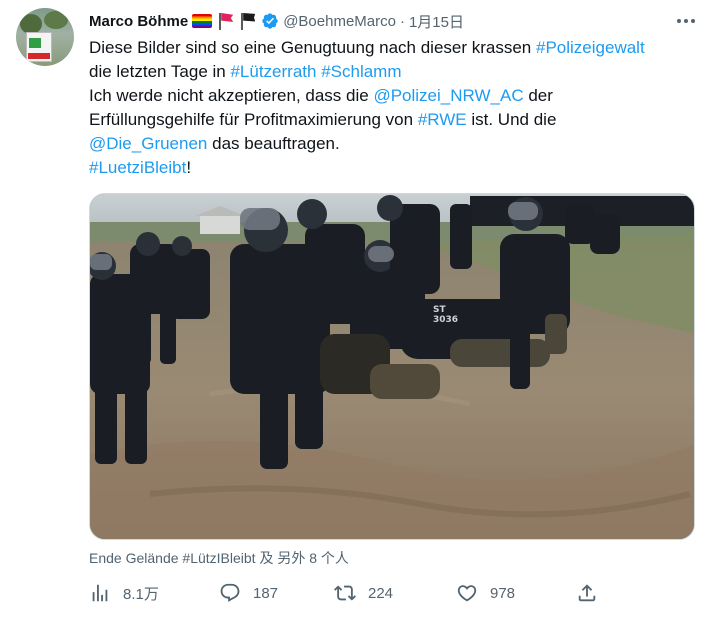  What do you see at coordinates (231, 95) in the screenshot?
I see `tweet-text-segment: Ich werde nicht akzeptieren, dass die` at bounding box center [231, 95].